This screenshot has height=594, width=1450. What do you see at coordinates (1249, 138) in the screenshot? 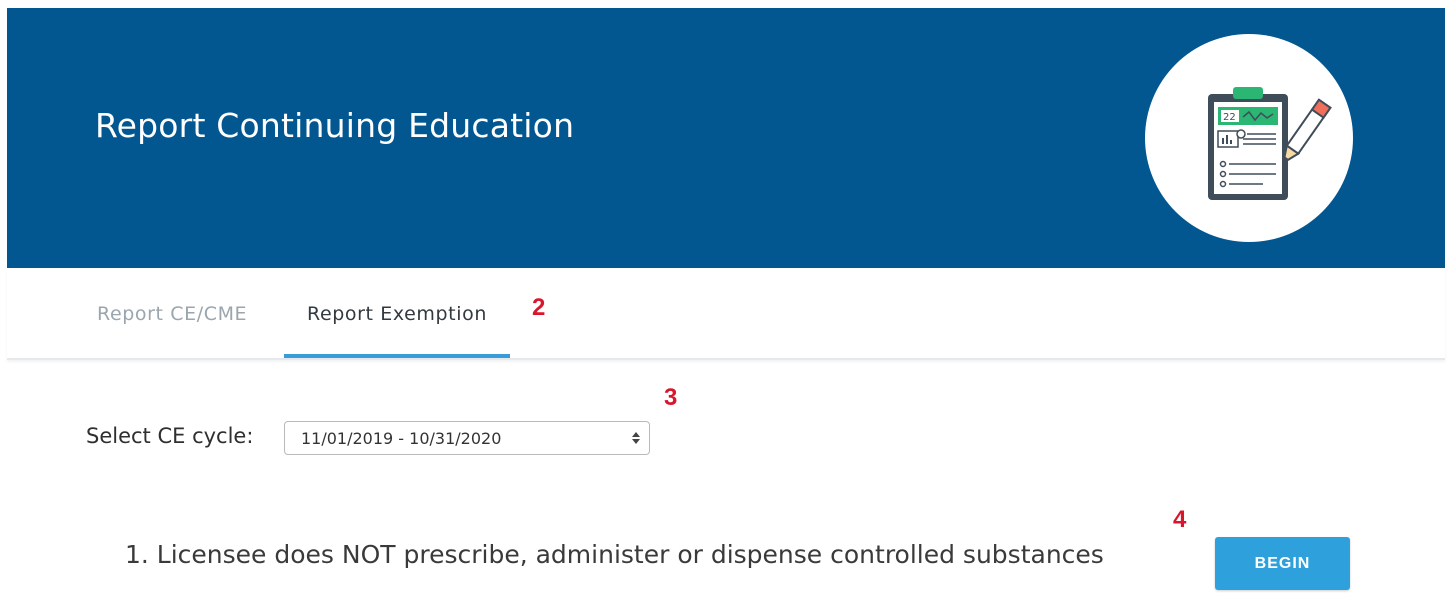
I see `clipboard-checklist-icon: 22` at bounding box center [1249, 138].